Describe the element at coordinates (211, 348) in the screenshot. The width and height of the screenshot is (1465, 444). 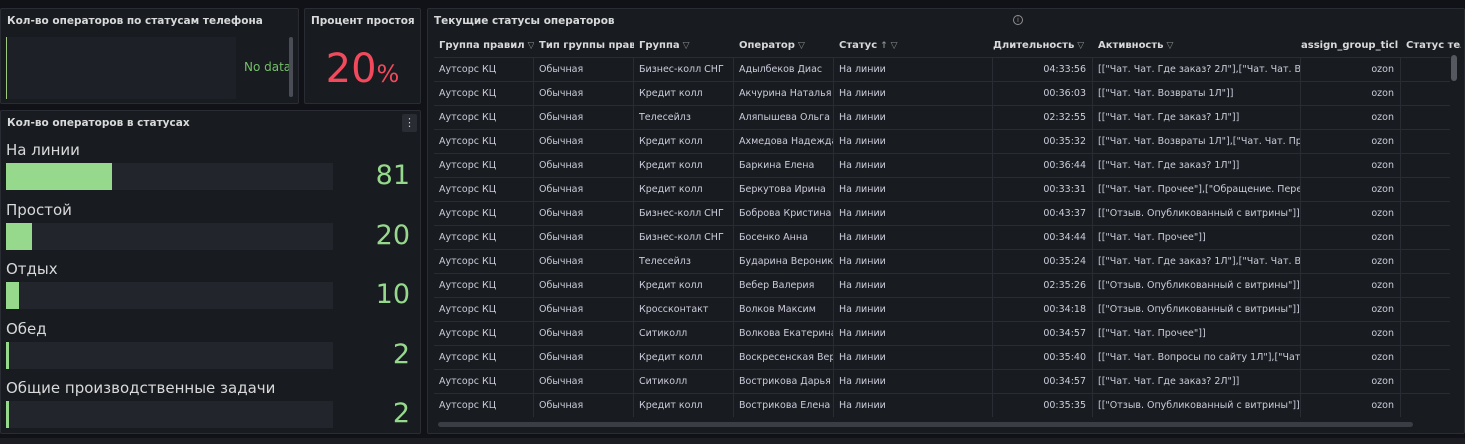
I see `status-row: Обед 2` at that location.